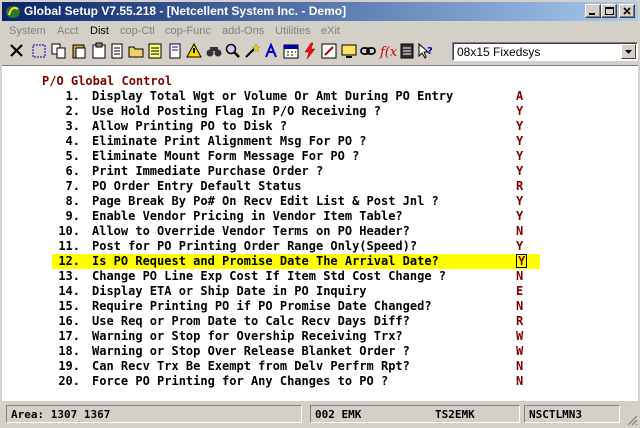  What do you see at coordinates (17, 51) in the screenshot?
I see `cancel-tool-button` at bounding box center [17, 51].